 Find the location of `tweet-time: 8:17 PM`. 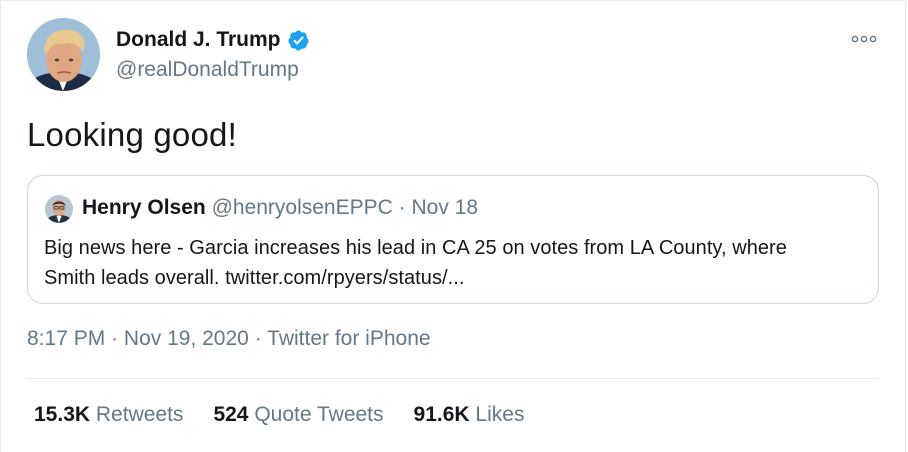

tweet-time: 8:17 PM is located at coordinates (66, 338).